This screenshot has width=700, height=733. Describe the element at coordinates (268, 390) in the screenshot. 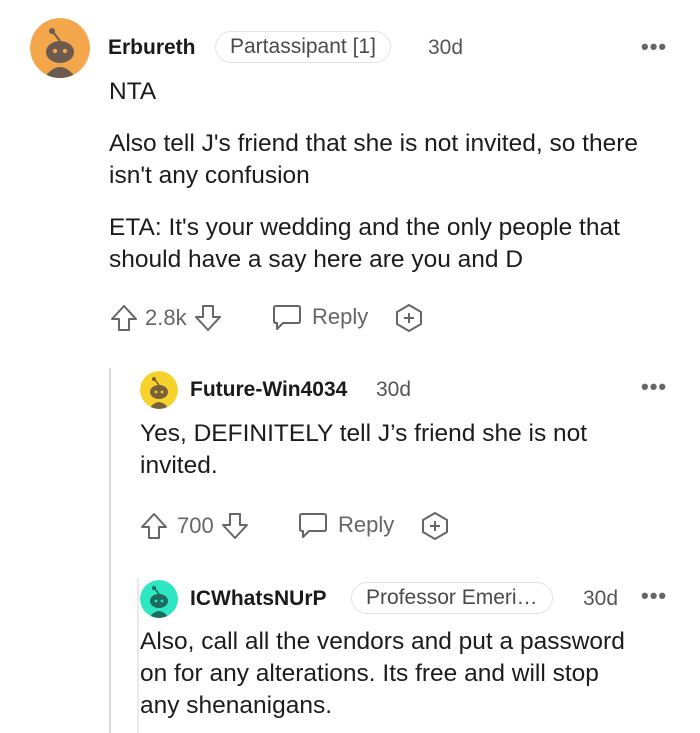

I see `username: Future-Win4034` at that location.